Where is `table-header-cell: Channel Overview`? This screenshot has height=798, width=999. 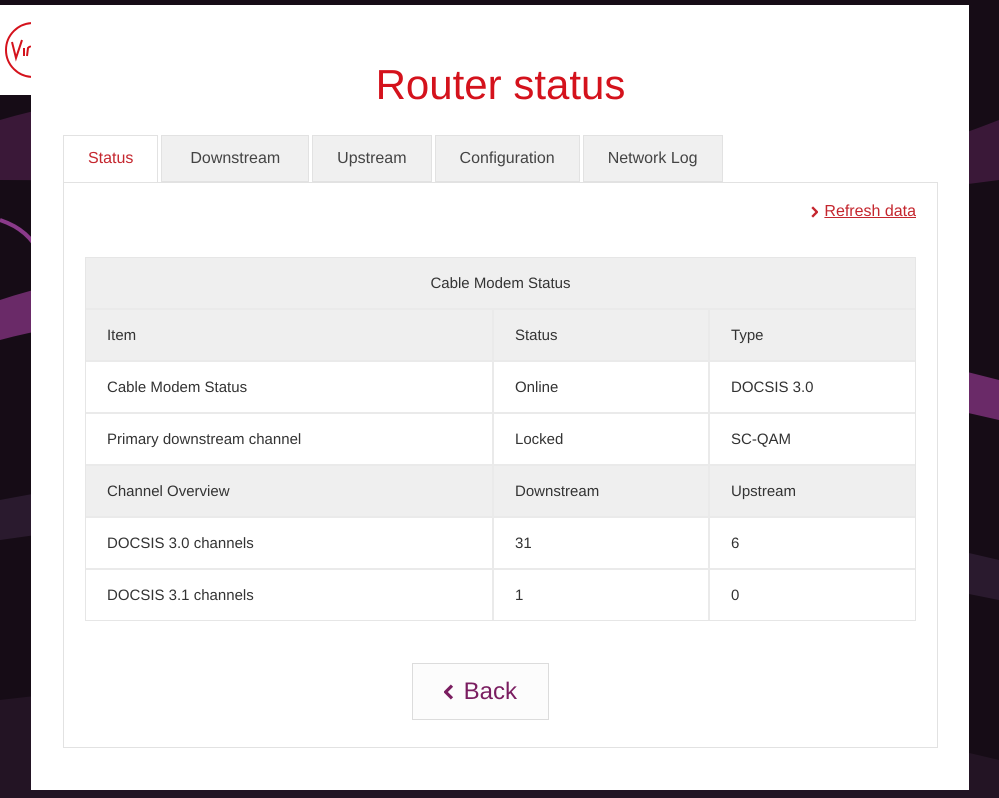
table-header-cell: Channel Overview is located at coordinates (289, 491).